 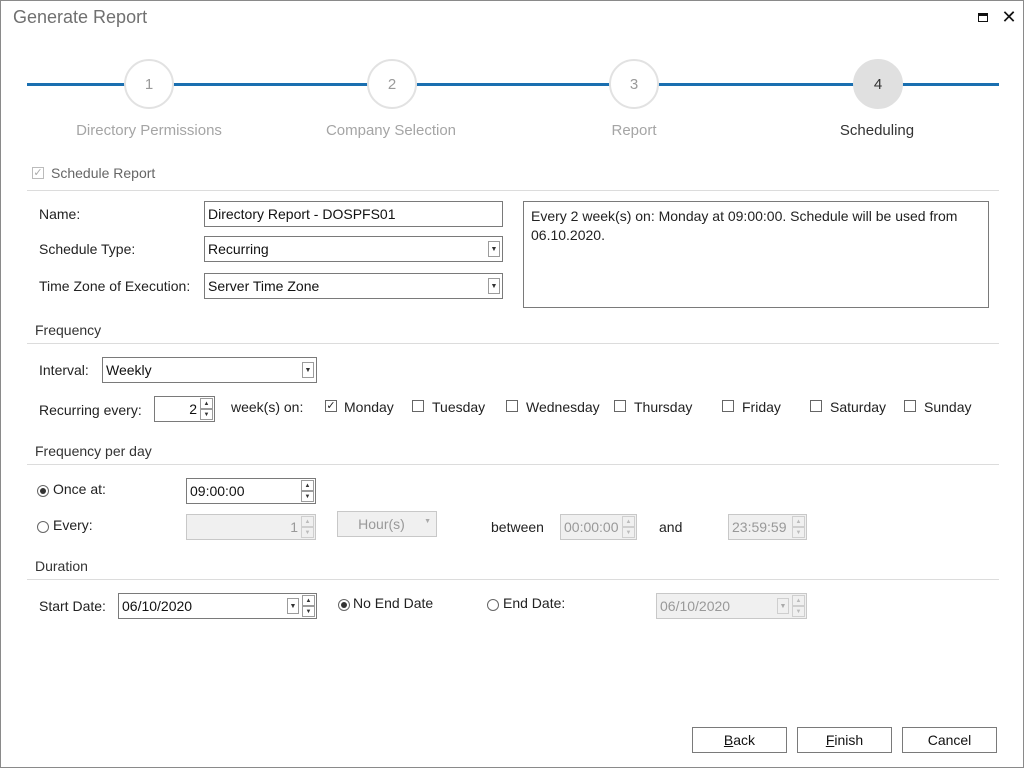 What do you see at coordinates (878, 84) in the screenshot?
I see `step-4-circle: 4` at bounding box center [878, 84].